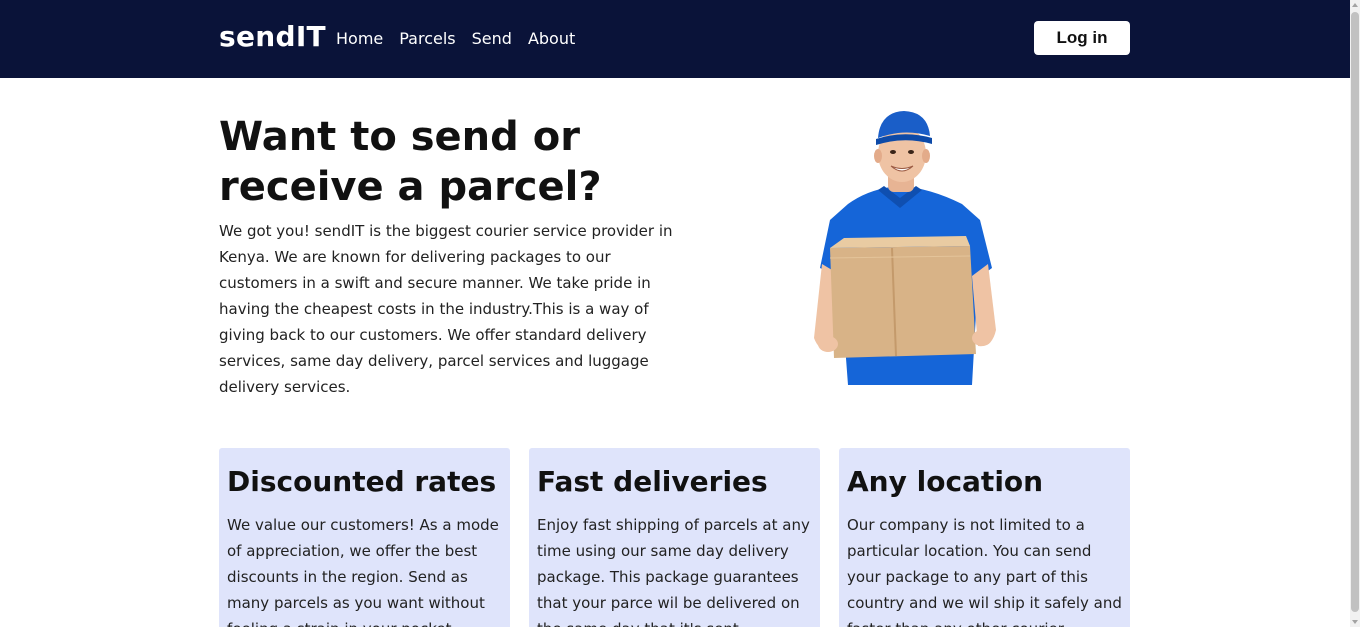  Describe the element at coordinates (652, 481) in the screenshot. I see `feature-title: Fast deliveries` at that location.